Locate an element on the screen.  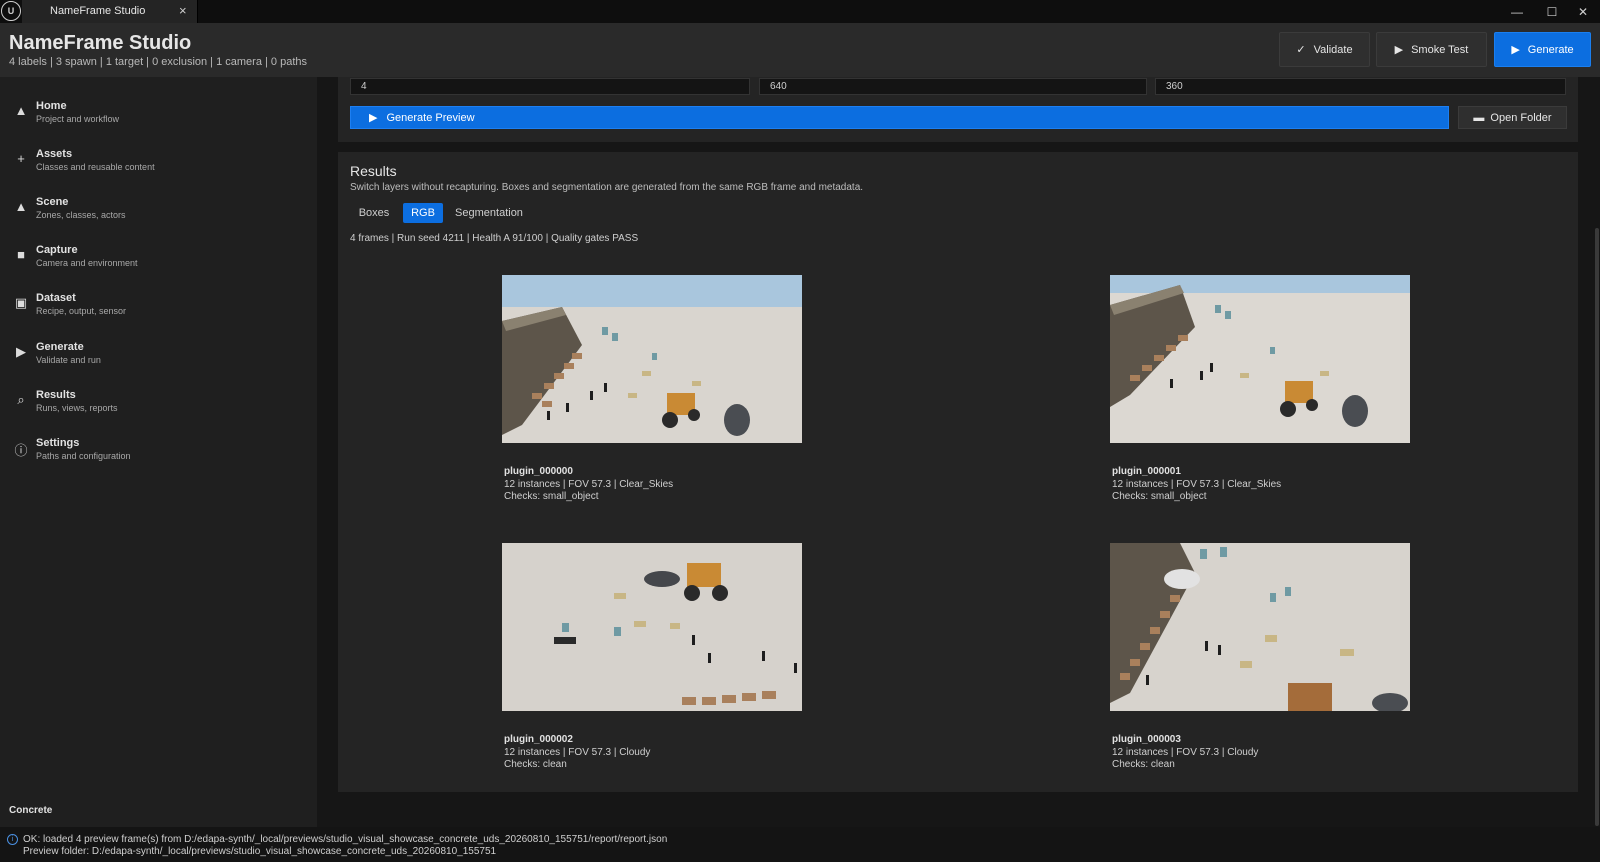
validate-button: ✓ Validate is located at coordinates (1324, 49).